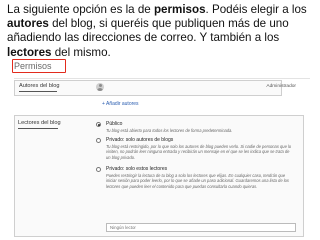  Describe the element at coordinates (114, 124) in the screenshot. I see `option-public-label: Público` at that location.